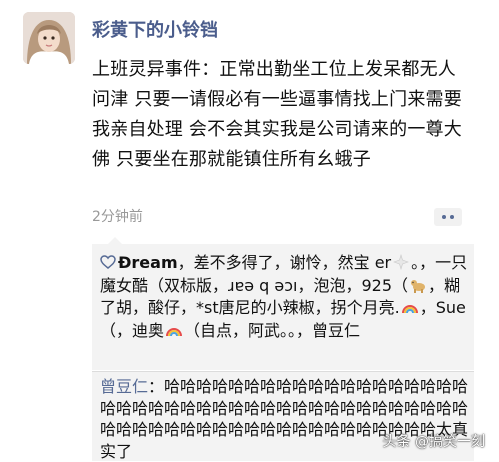  Describe the element at coordinates (284, 262) in the screenshot. I see `like-segment: ，差不多得了，谢怜，然宝 er` at that location.